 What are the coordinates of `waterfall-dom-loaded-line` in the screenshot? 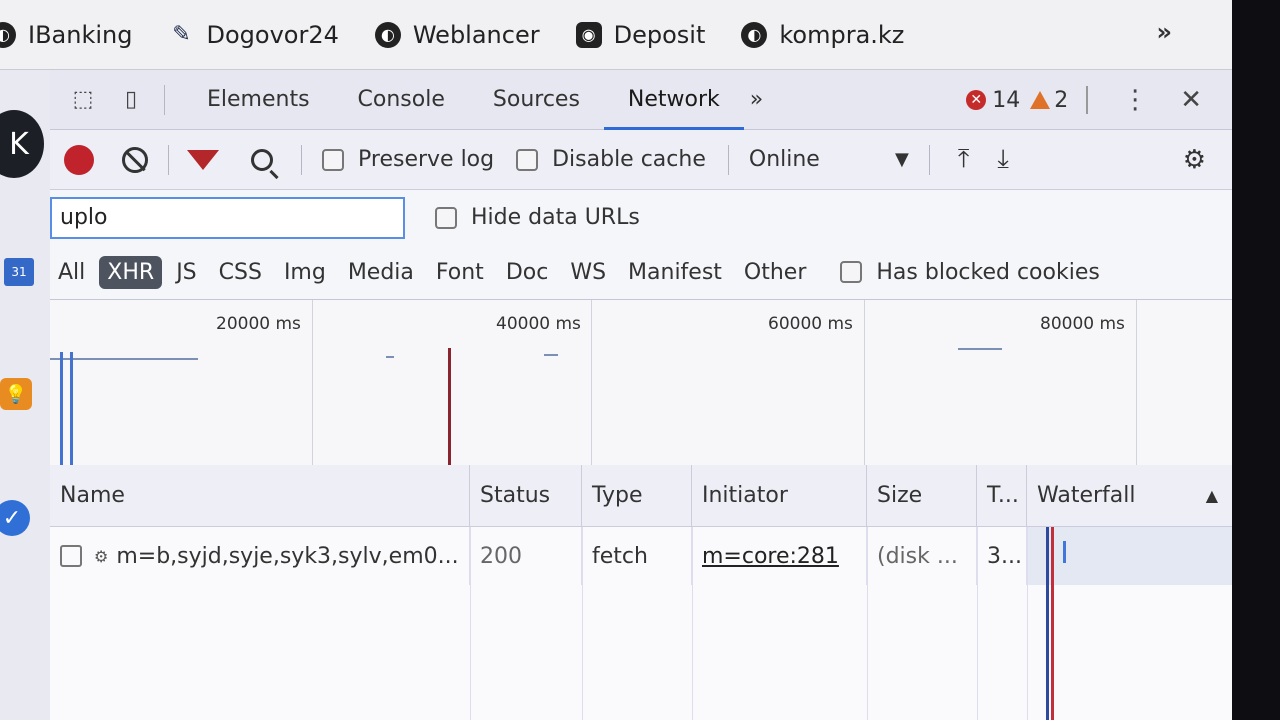 It's located at (1047, 623).